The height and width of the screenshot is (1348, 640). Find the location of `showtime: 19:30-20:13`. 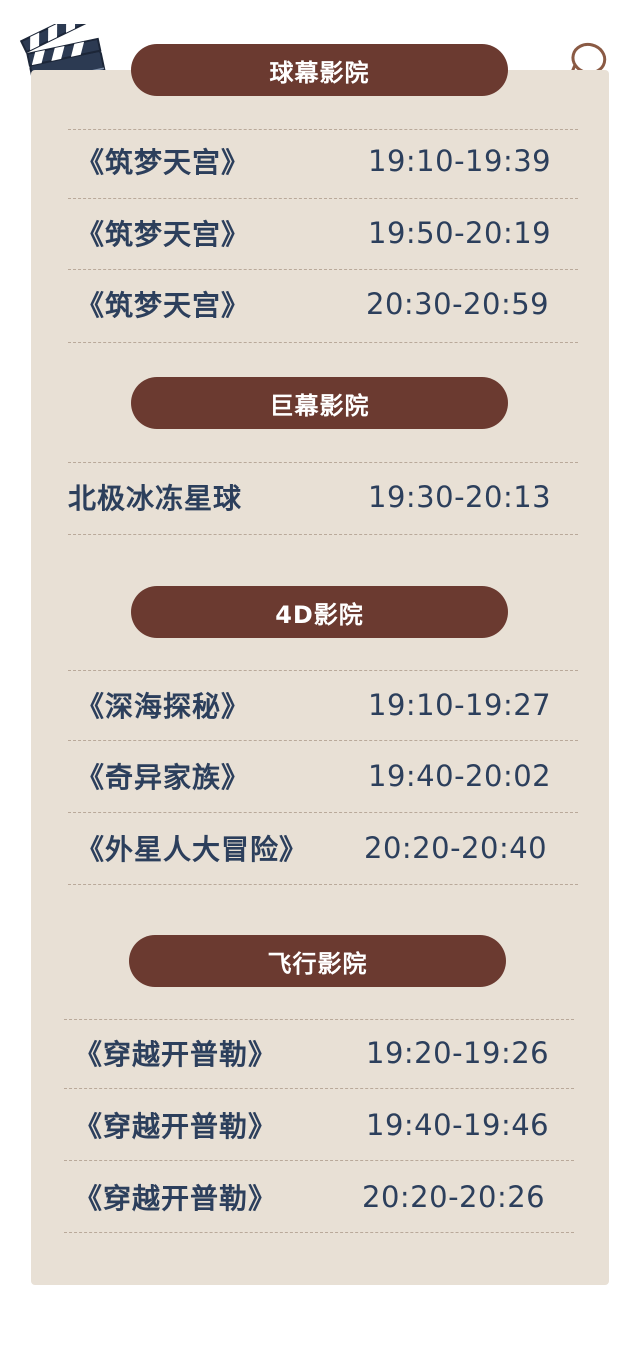

showtime: 19:30-20:13 is located at coordinates (460, 497).